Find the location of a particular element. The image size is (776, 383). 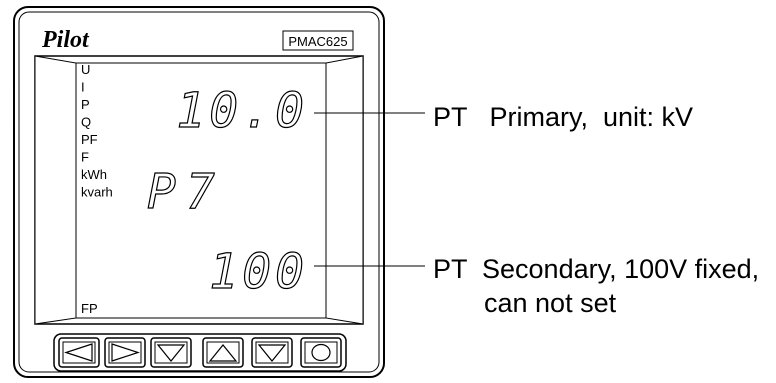

annotation-pt-primary: PT Primary, unit: kV is located at coordinates (563, 117).